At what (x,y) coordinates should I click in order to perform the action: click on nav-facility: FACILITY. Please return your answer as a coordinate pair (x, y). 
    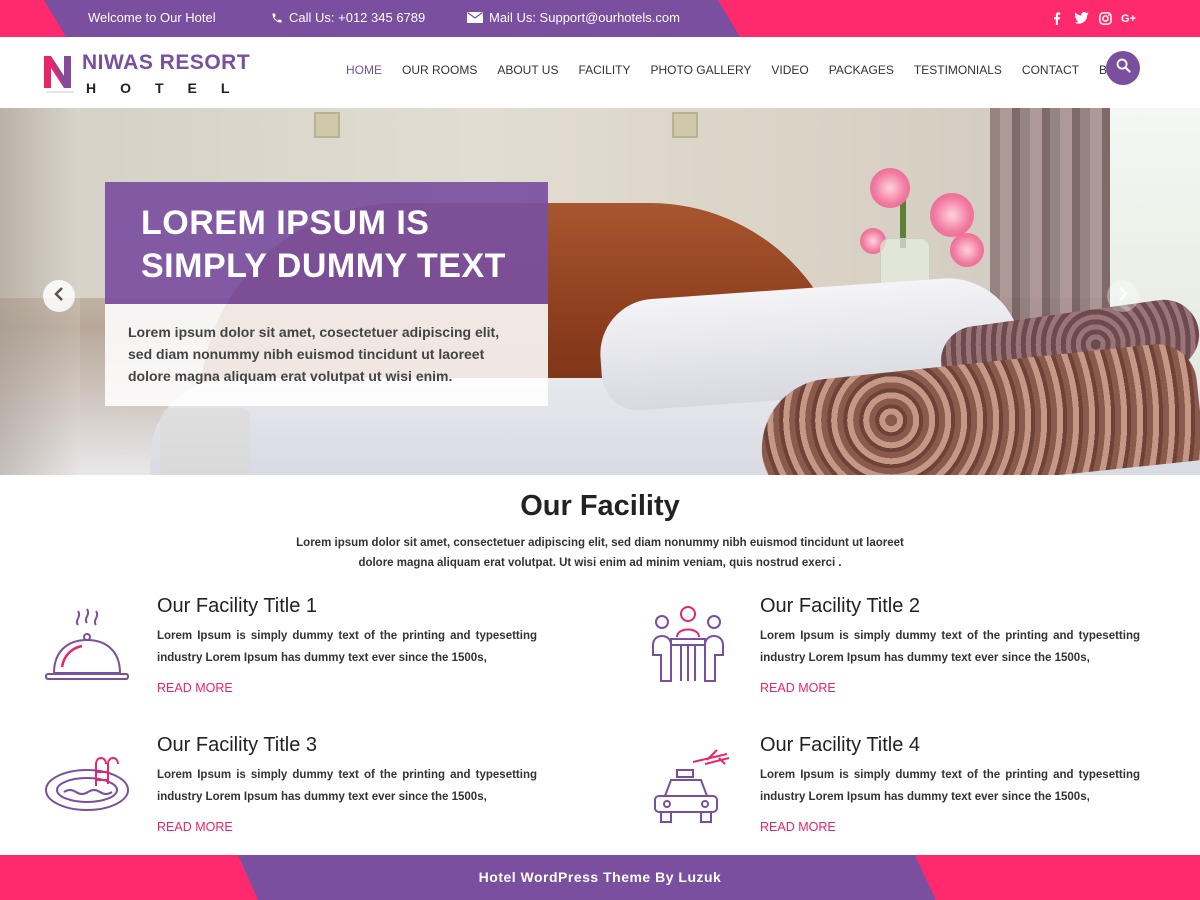
    Looking at the image, I should click on (604, 70).